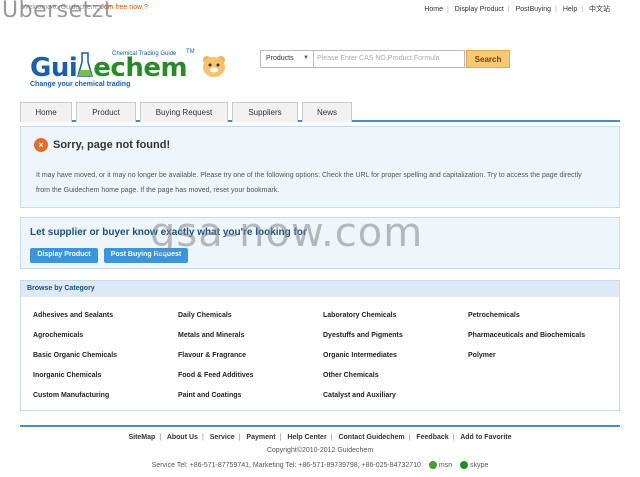  I want to click on msn-label: msn, so click(445, 465).